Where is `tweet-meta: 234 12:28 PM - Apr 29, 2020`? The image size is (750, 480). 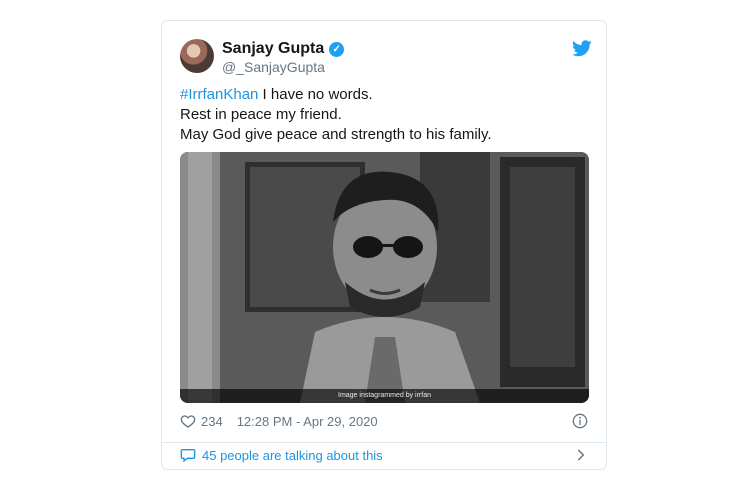 tweet-meta: 234 12:28 PM - Apr 29, 2020 is located at coordinates (279, 421).